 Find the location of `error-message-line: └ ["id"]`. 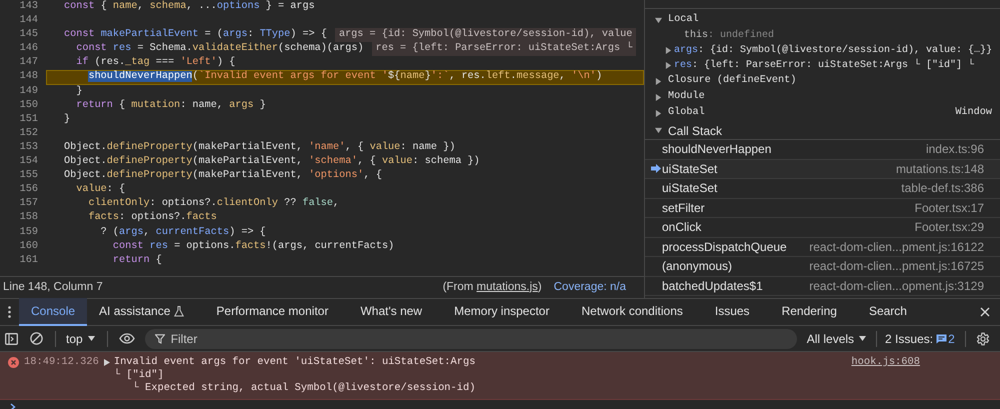

error-message-line: └ ["id"] is located at coordinates (139, 375).